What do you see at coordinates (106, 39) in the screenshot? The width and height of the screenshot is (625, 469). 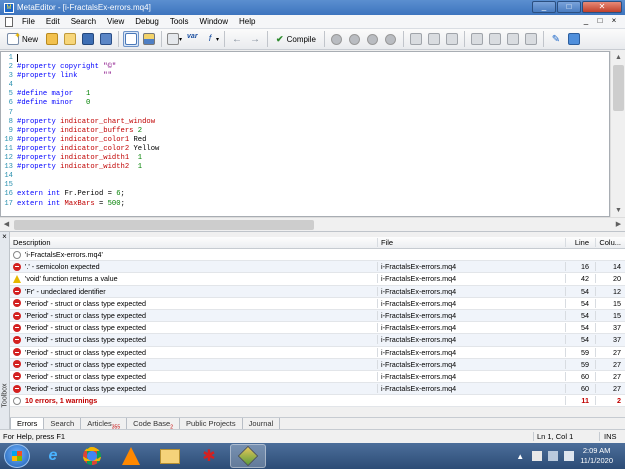 I see `save-all-button` at bounding box center [106, 39].